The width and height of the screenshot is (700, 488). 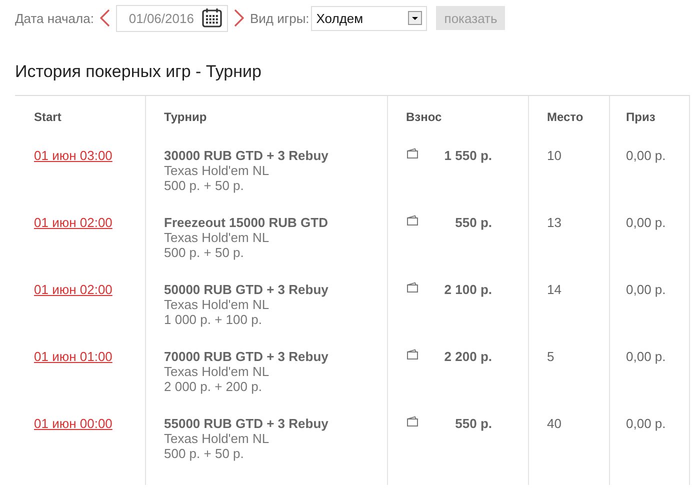 I want to click on column-header: Турнир, so click(x=185, y=118).